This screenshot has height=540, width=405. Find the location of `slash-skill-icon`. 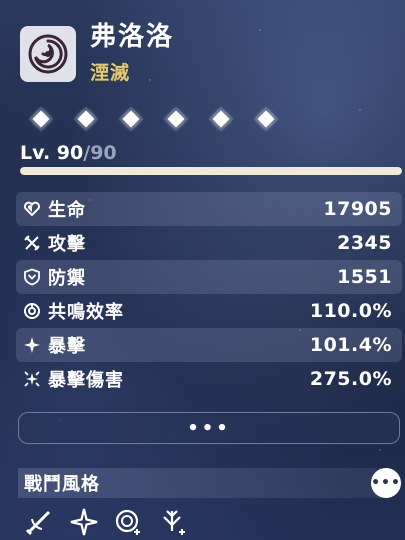

slash-skill-icon is located at coordinates (39, 522).